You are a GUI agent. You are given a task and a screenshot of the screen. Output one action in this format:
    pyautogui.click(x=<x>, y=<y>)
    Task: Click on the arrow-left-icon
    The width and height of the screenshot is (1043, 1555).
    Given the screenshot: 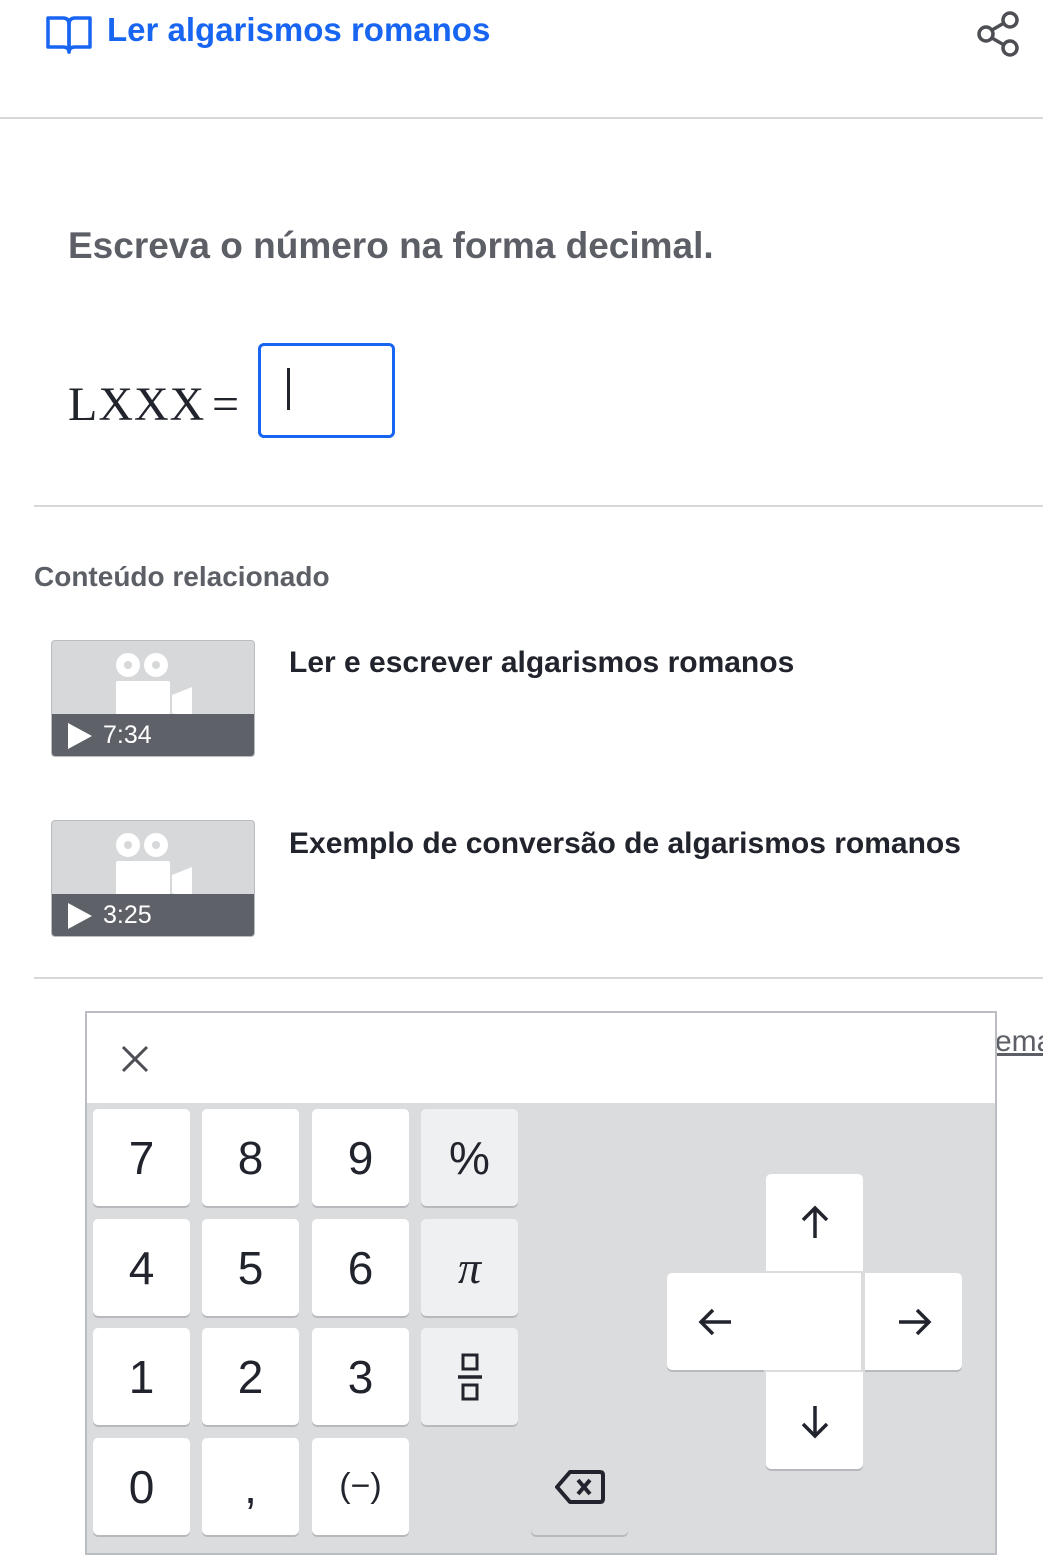 What is the action you would take?
    pyautogui.click(x=714, y=1321)
    